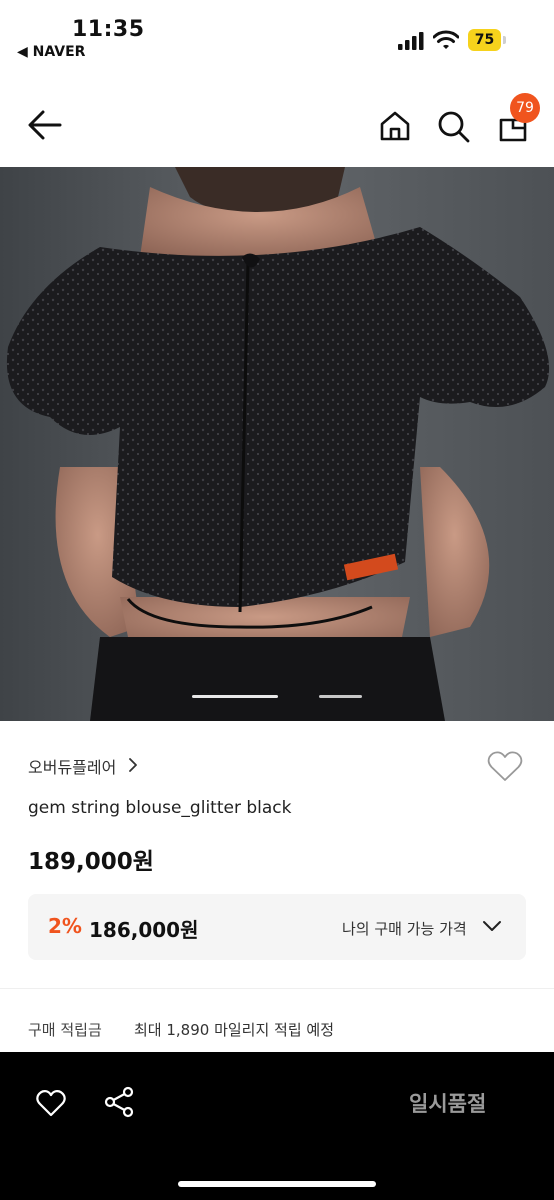 The width and height of the screenshot is (554, 1200). What do you see at coordinates (277, 1126) in the screenshot?
I see `bottom-action-bar` at bounding box center [277, 1126].